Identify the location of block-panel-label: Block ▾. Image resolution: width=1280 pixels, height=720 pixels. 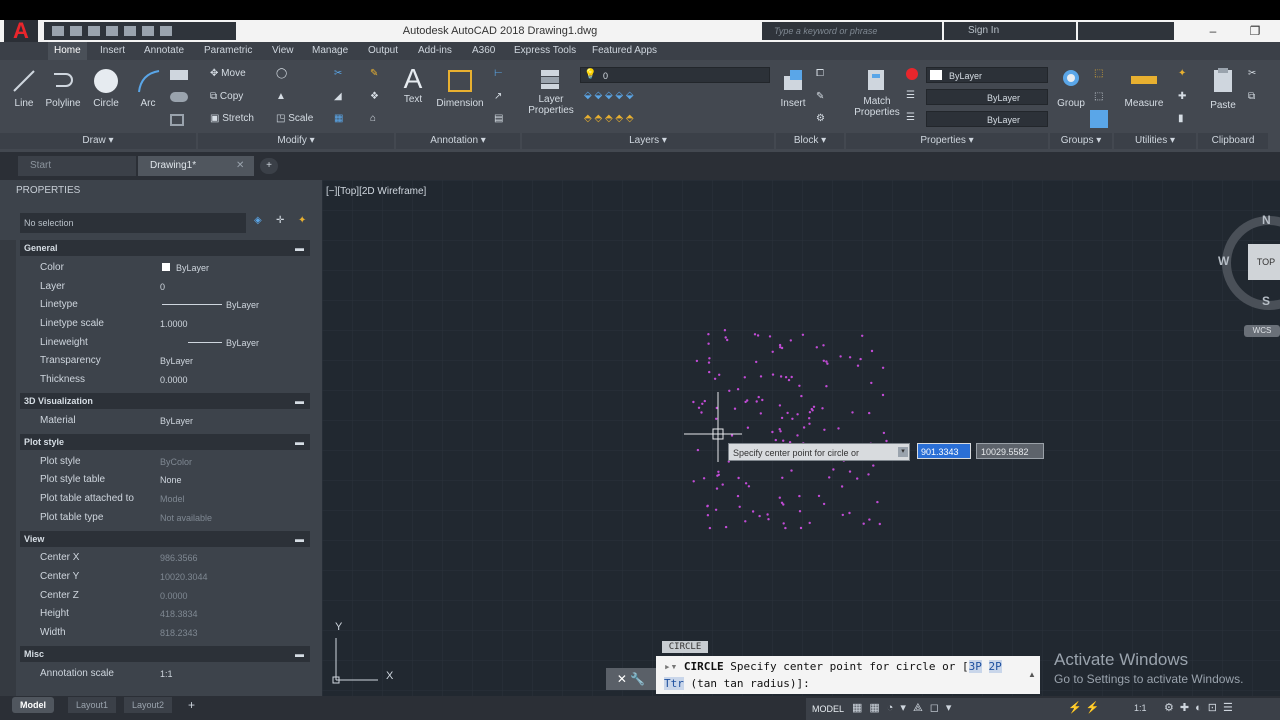
(810, 141).